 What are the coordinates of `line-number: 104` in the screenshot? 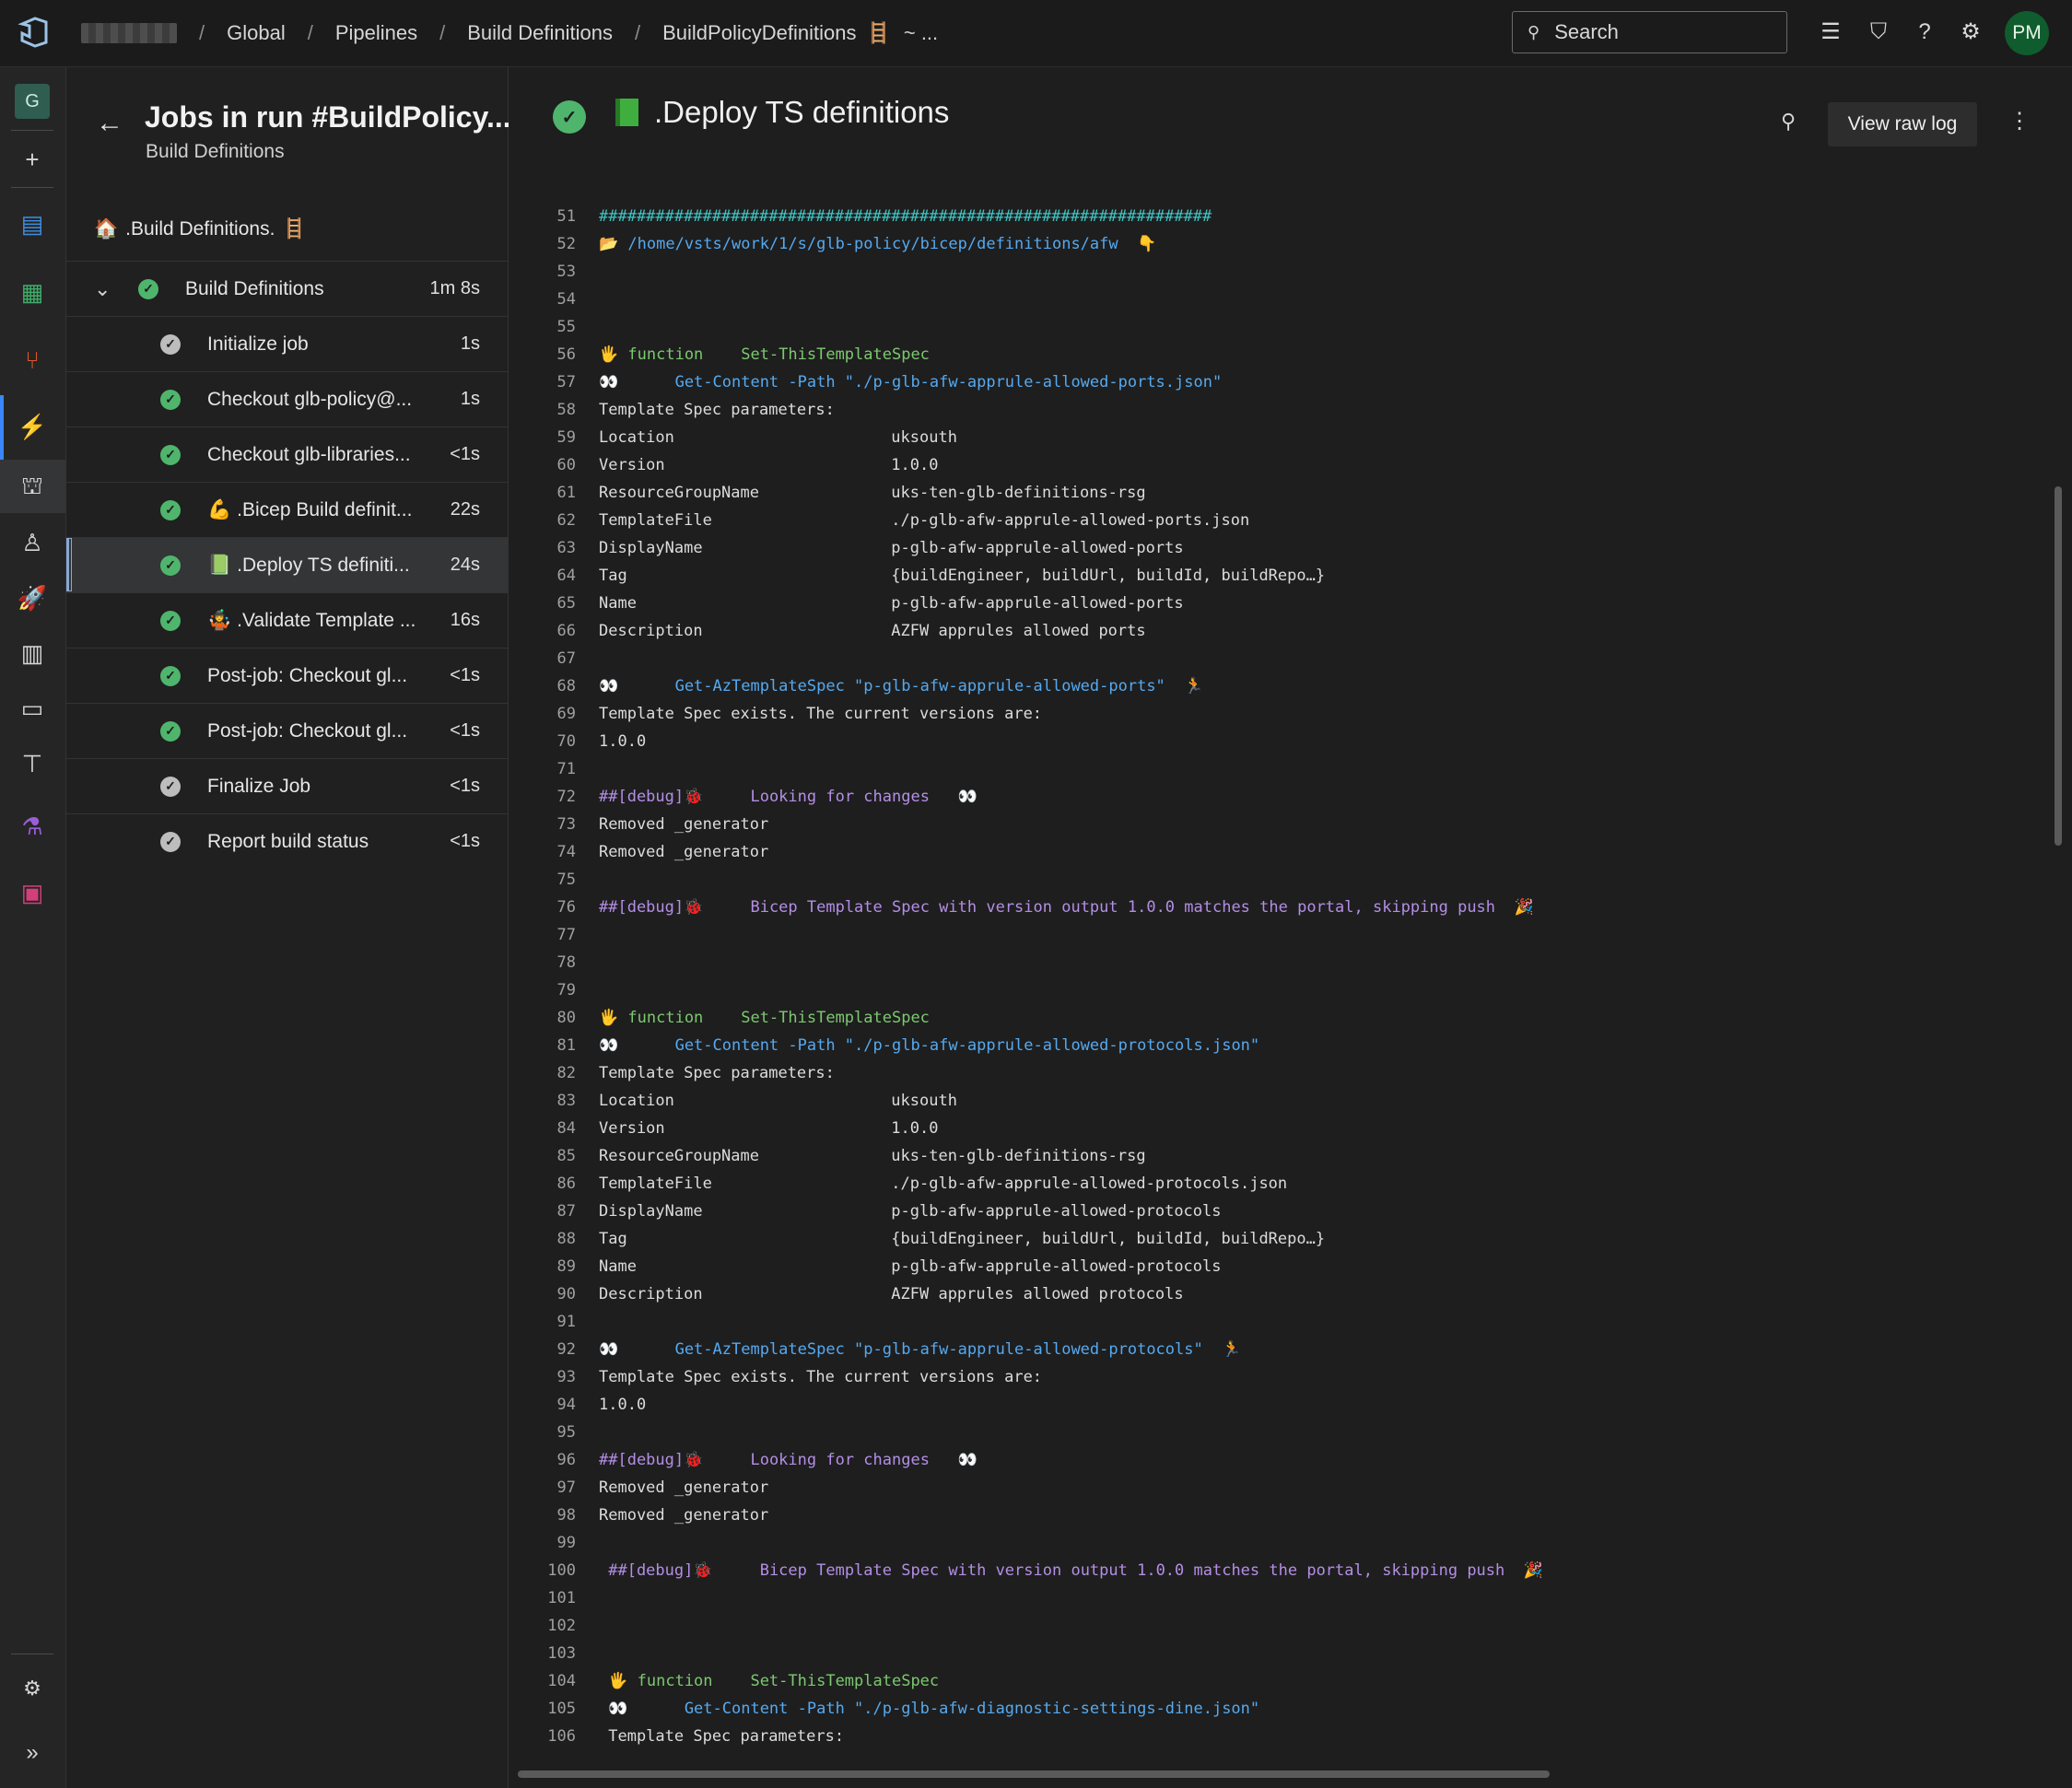 It's located at (542, 1681).